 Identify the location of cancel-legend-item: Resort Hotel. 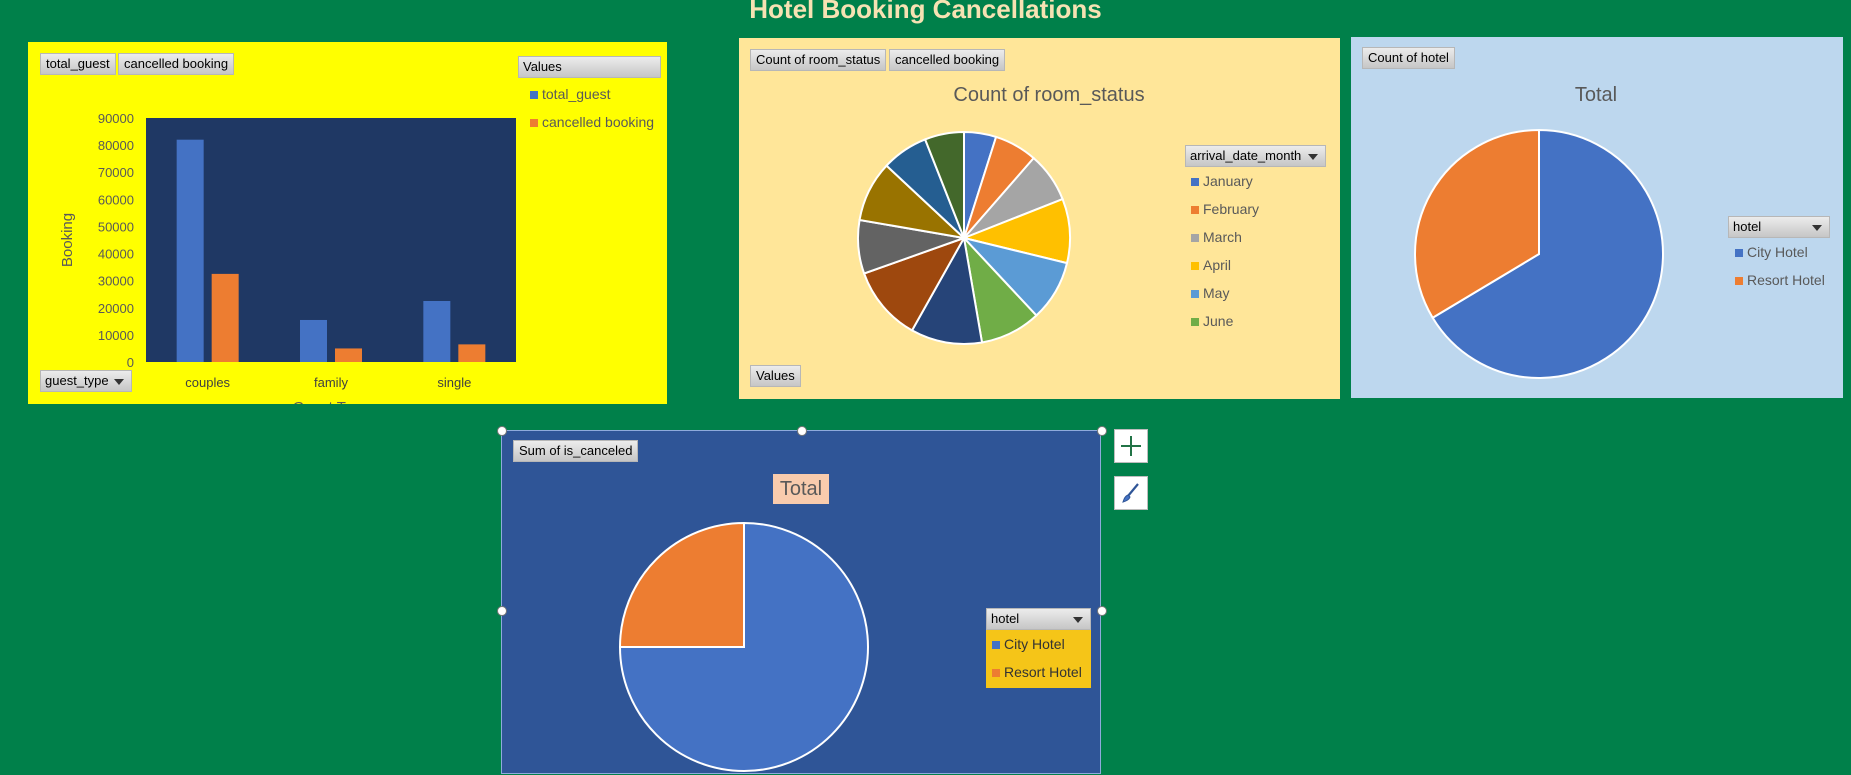
(1037, 672).